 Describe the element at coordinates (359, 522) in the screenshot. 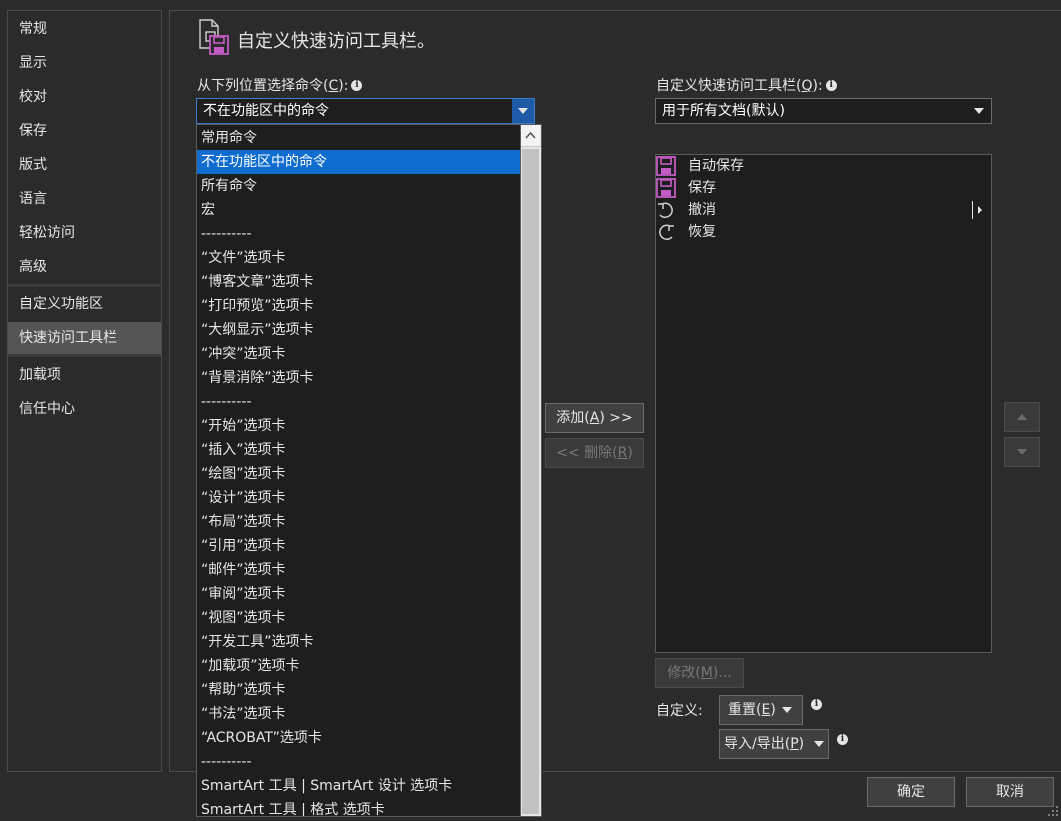

I see `dropdown-option: “布局”选项卡` at that location.